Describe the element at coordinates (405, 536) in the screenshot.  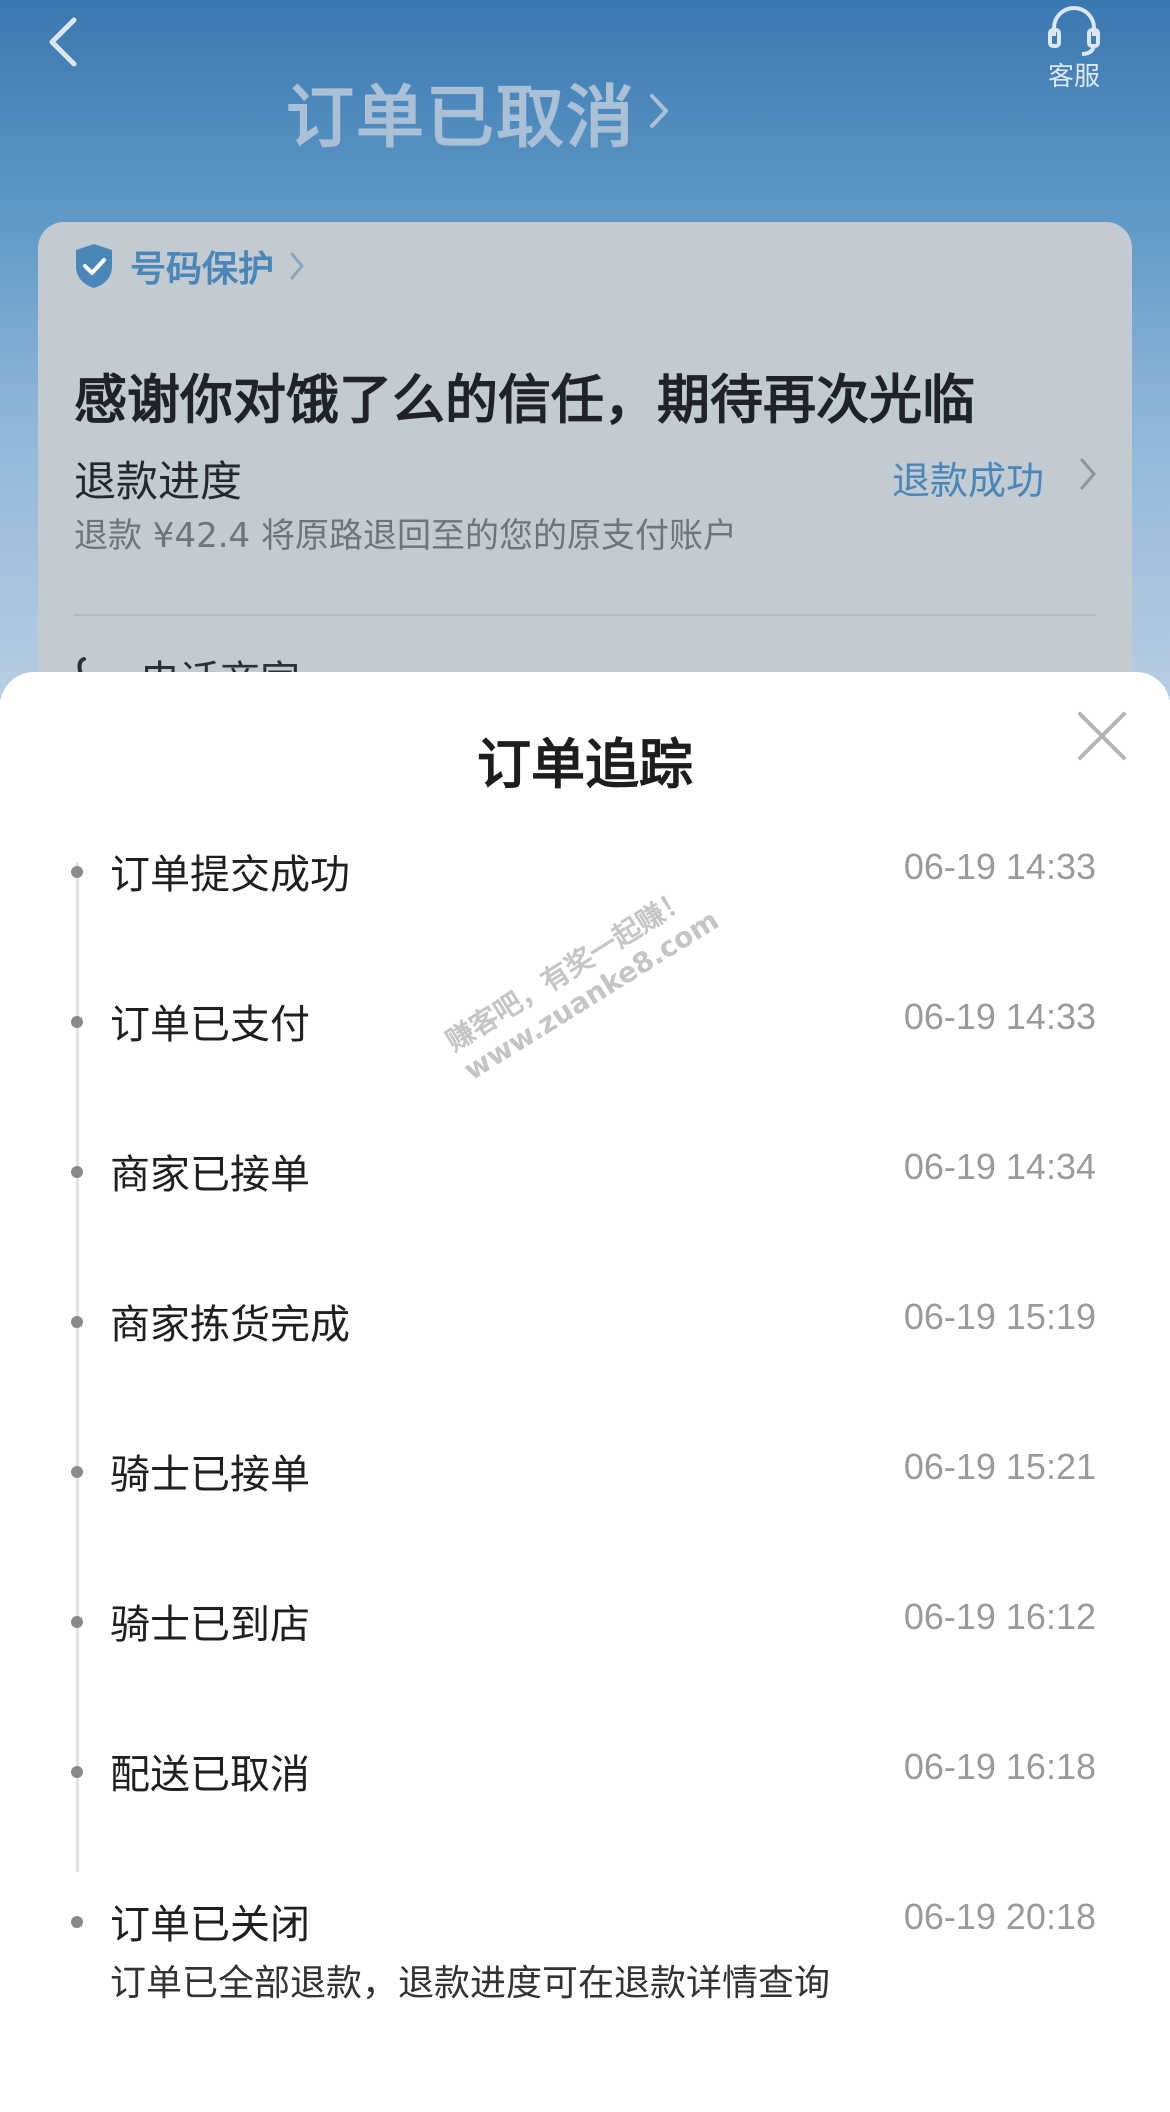
I see `refund-description: 退款 ¥42.4 将原路退回至的您的原支付账户` at that location.